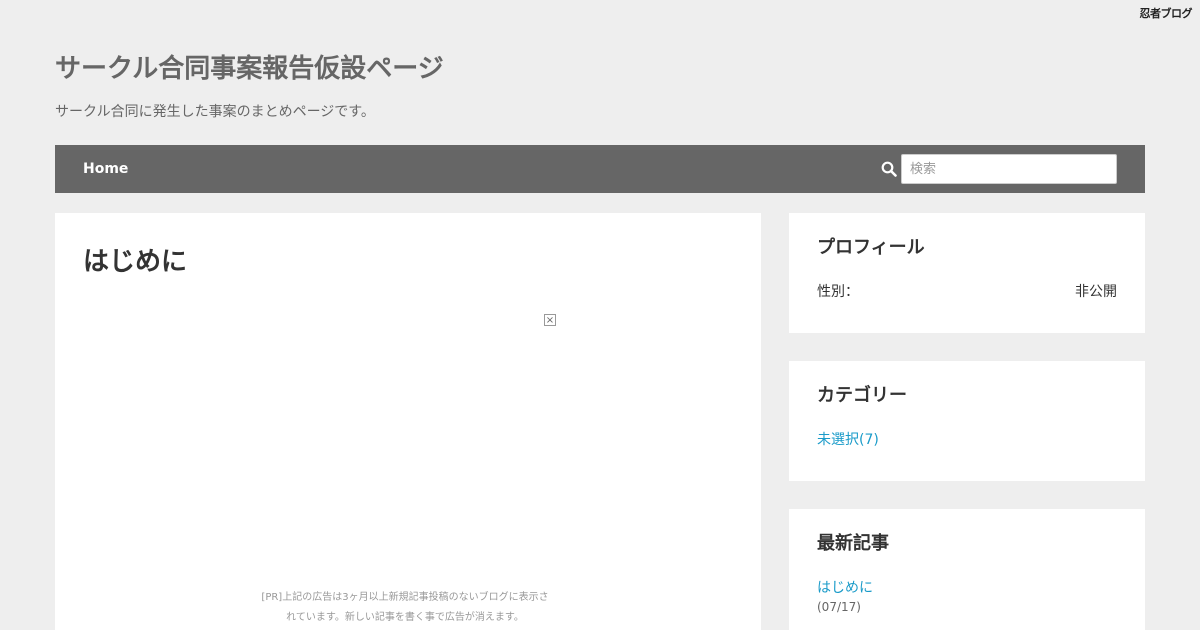 The image size is (1200, 630). I want to click on site-header: サークル合同事案報告仮設ページ サークル合同に発生した事案のまとめページです。, so click(249, 84).